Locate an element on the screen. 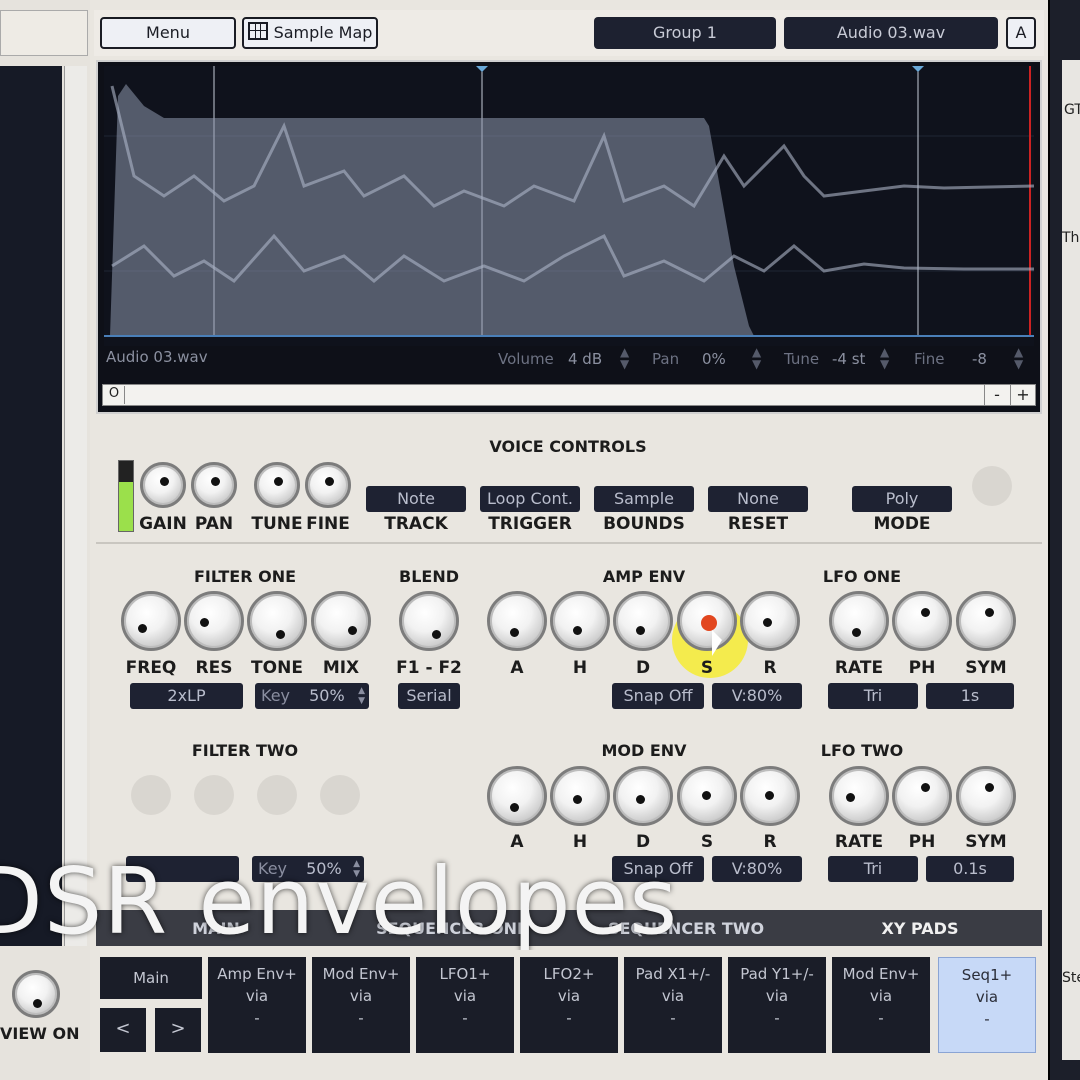 The height and width of the screenshot is (1080, 1080). left-scrollbar is located at coordinates (75, 506).